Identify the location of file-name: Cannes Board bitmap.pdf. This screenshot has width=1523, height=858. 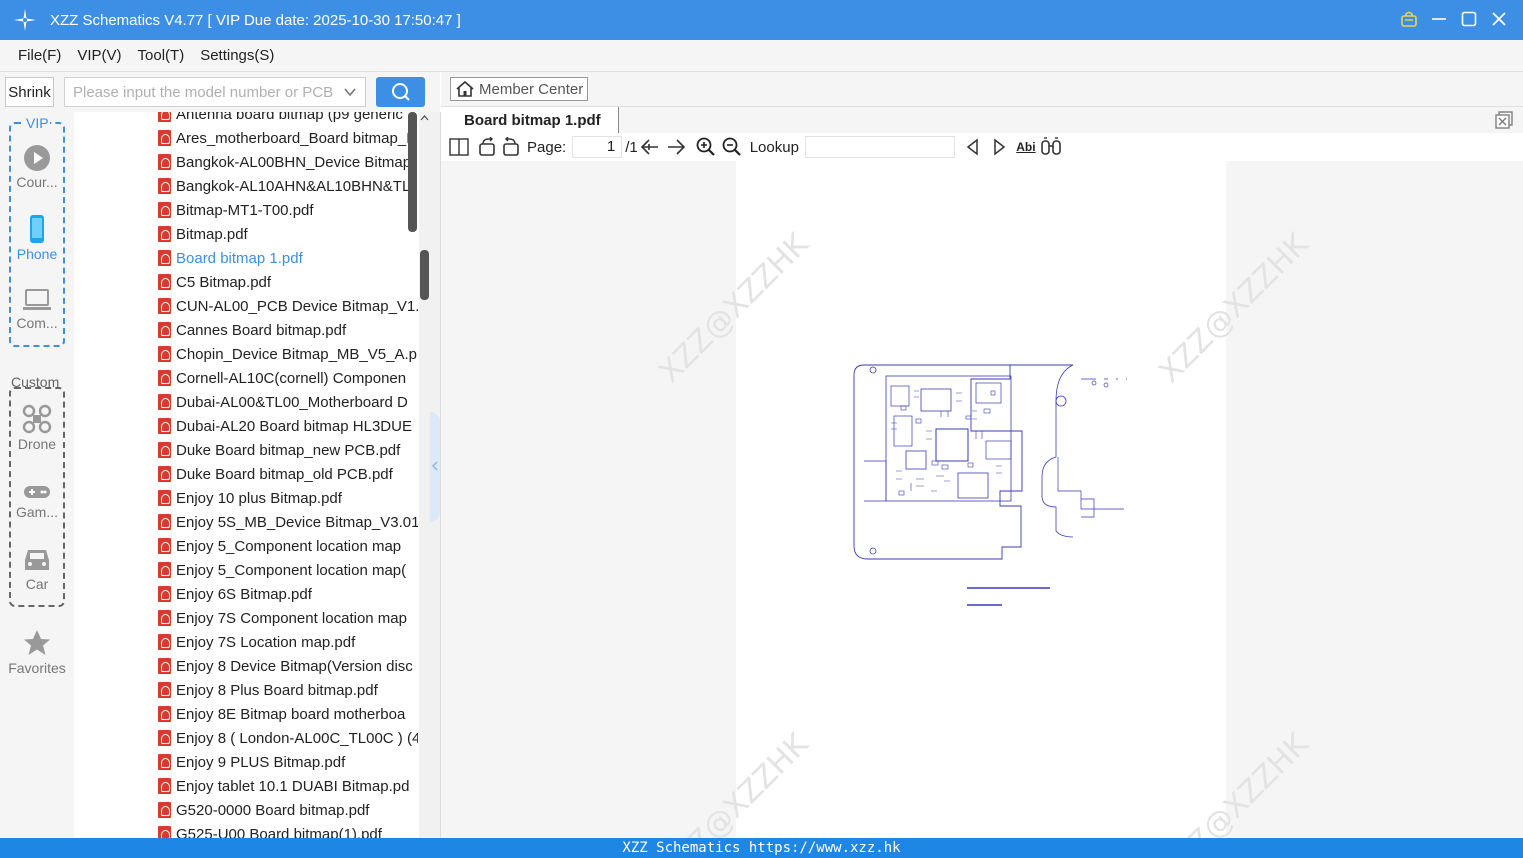
(261, 330).